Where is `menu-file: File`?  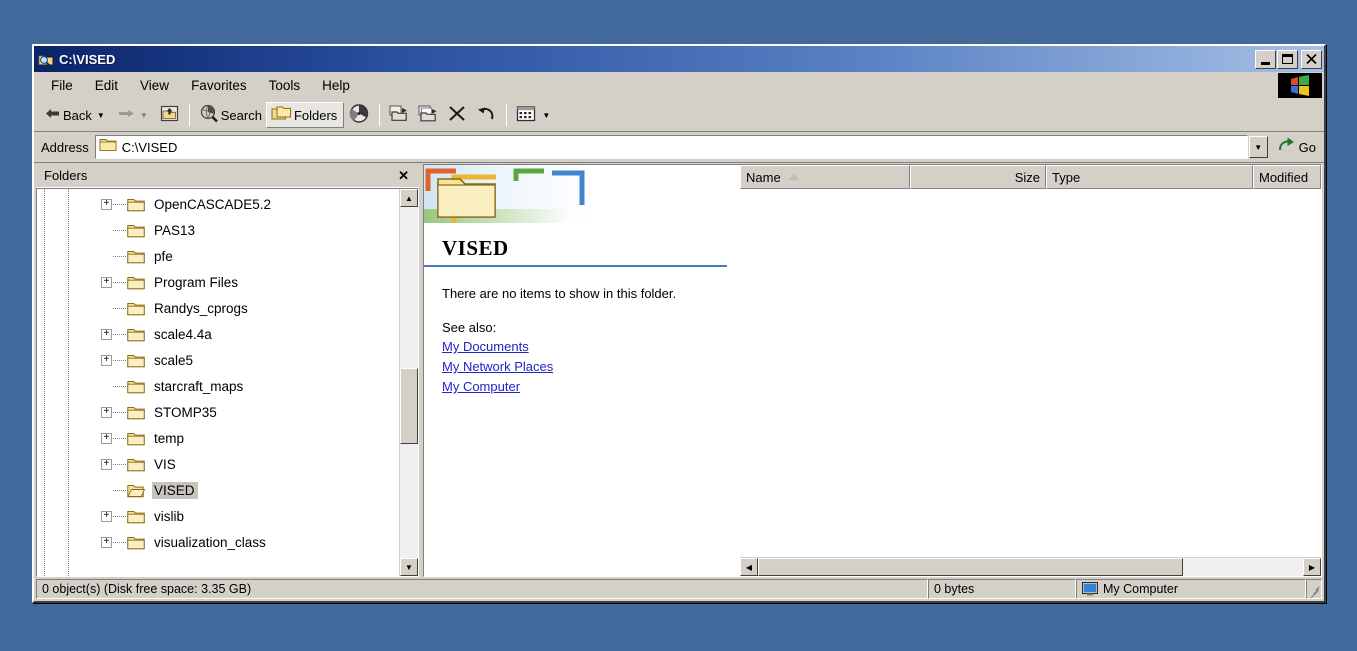
menu-file: File is located at coordinates (62, 85).